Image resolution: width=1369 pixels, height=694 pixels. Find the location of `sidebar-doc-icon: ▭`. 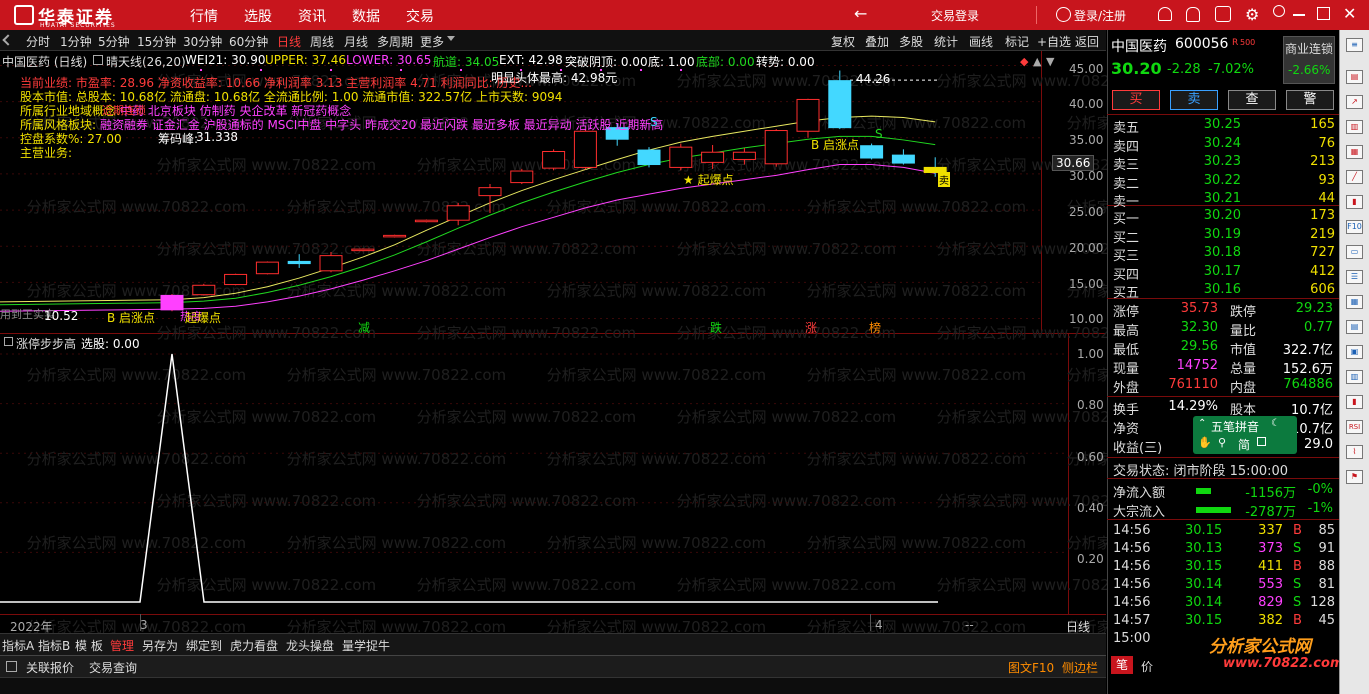

sidebar-doc-icon: ▭ is located at coordinates (1354, 252).